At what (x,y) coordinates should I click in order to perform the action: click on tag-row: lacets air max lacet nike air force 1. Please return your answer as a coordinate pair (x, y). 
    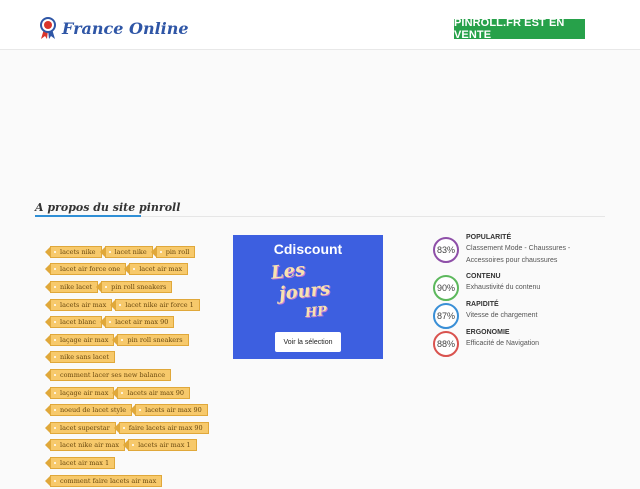
    Looking at the image, I should click on (122, 305).